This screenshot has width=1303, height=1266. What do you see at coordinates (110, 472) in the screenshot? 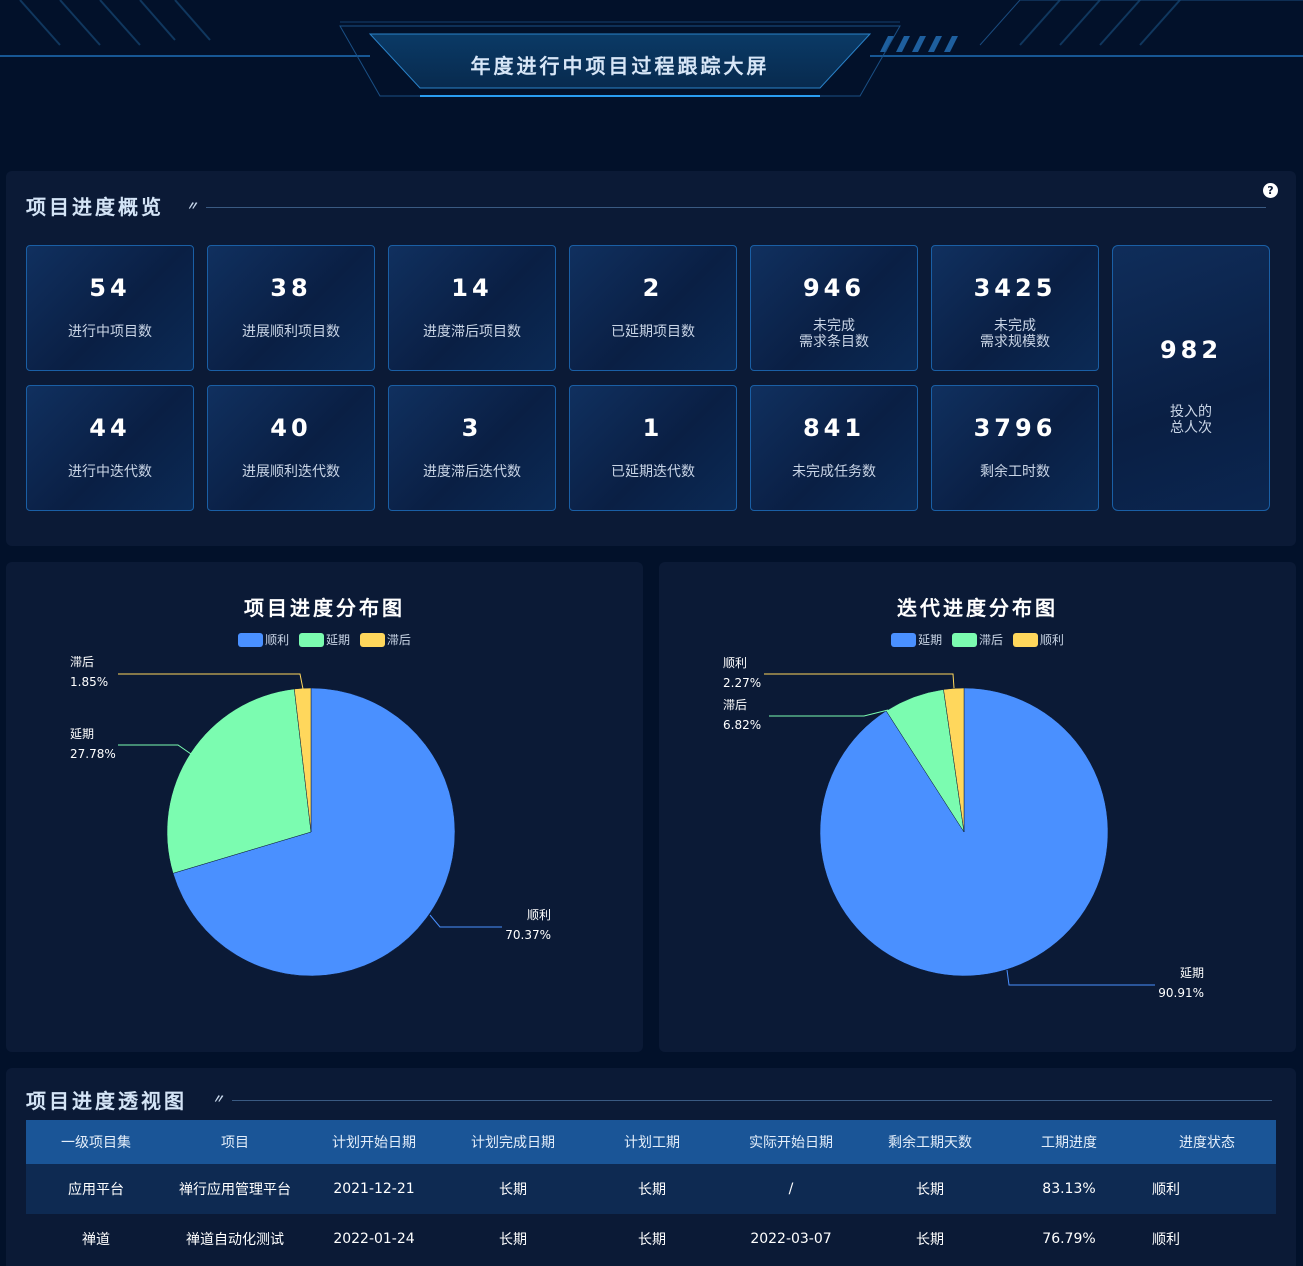
I see `stat-label: 进行中迭代数` at bounding box center [110, 472].